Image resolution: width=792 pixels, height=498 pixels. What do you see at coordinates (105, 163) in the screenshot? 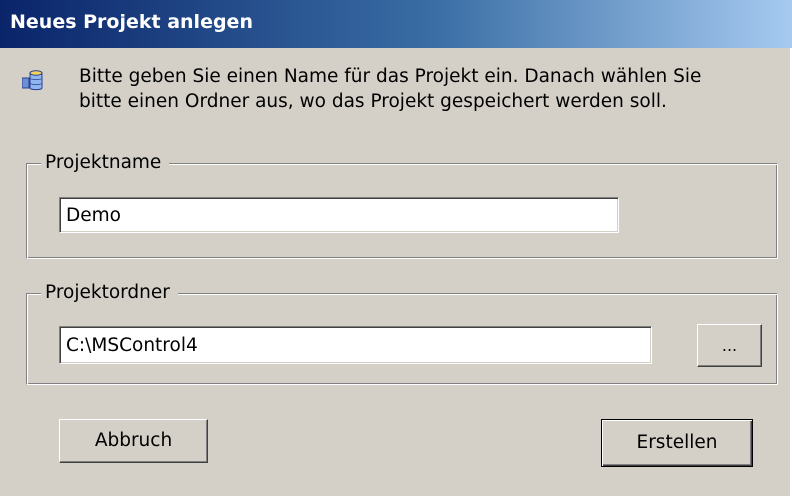
I see `project-name-label: Projektname` at bounding box center [105, 163].